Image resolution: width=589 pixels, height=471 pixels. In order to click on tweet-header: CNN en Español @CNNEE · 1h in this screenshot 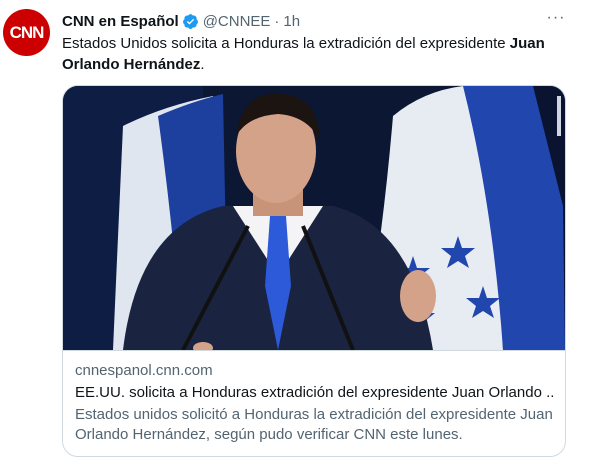, I will do `click(305, 21)`.